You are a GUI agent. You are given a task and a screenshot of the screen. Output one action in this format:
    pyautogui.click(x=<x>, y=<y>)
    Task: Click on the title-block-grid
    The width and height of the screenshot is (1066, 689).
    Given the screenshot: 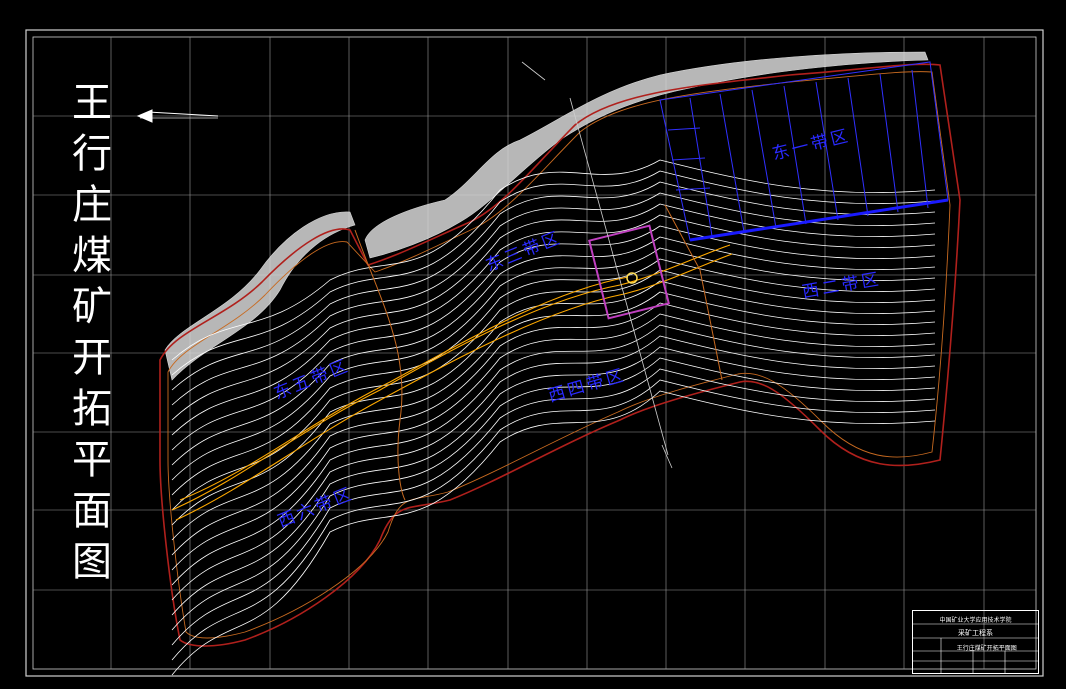 What is the action you would take?
    pyautogui.click(x=975, y=648)
    